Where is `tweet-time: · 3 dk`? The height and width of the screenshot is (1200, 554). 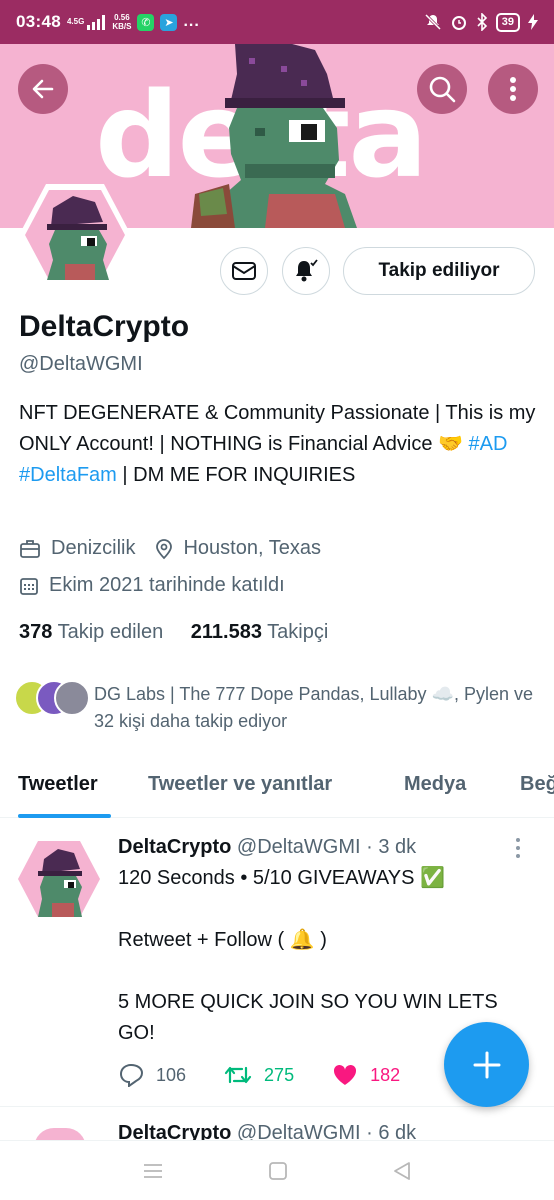 tweet-time: · 3 dk is located at coordinates (391, 847).